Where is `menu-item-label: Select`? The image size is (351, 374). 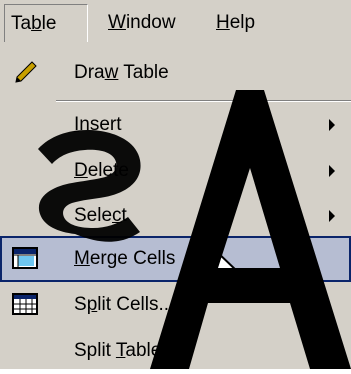 menu-item-label: Select is located at coordinates (100, 216).